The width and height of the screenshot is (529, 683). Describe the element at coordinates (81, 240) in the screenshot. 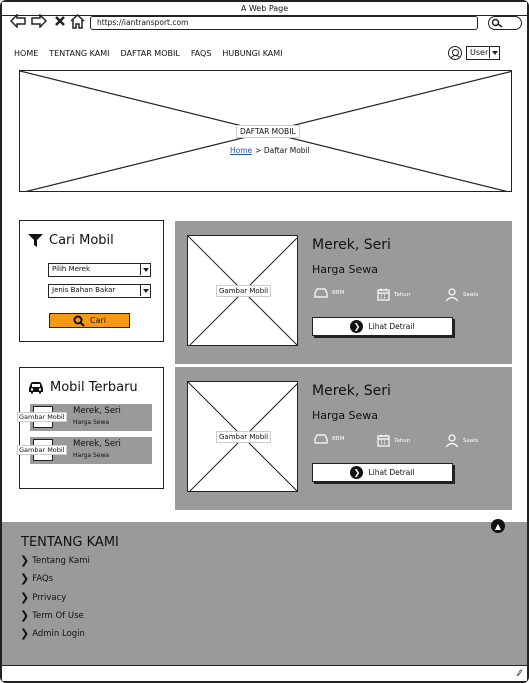

I see `filter-title: Cari Mobil` at that location.